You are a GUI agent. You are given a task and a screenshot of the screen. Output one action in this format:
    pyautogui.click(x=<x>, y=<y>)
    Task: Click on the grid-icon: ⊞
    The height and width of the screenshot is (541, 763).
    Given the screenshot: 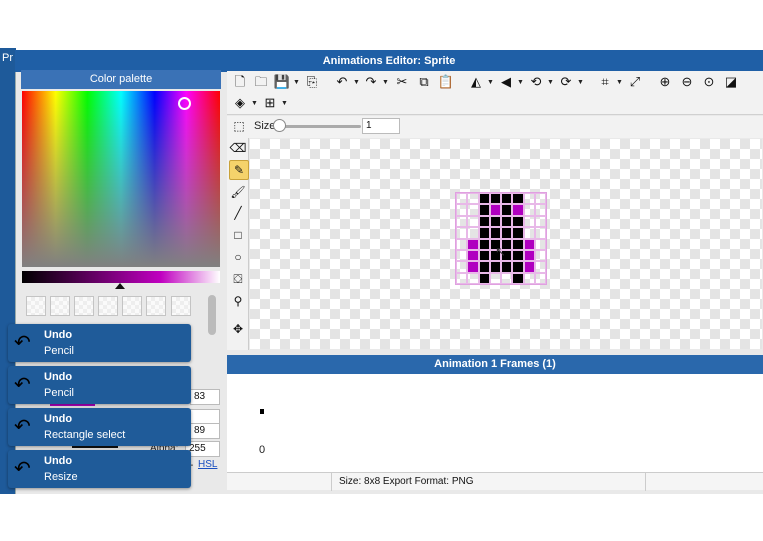 What is the action you would take?
    pyautogui.click(x=270, y=103)
    